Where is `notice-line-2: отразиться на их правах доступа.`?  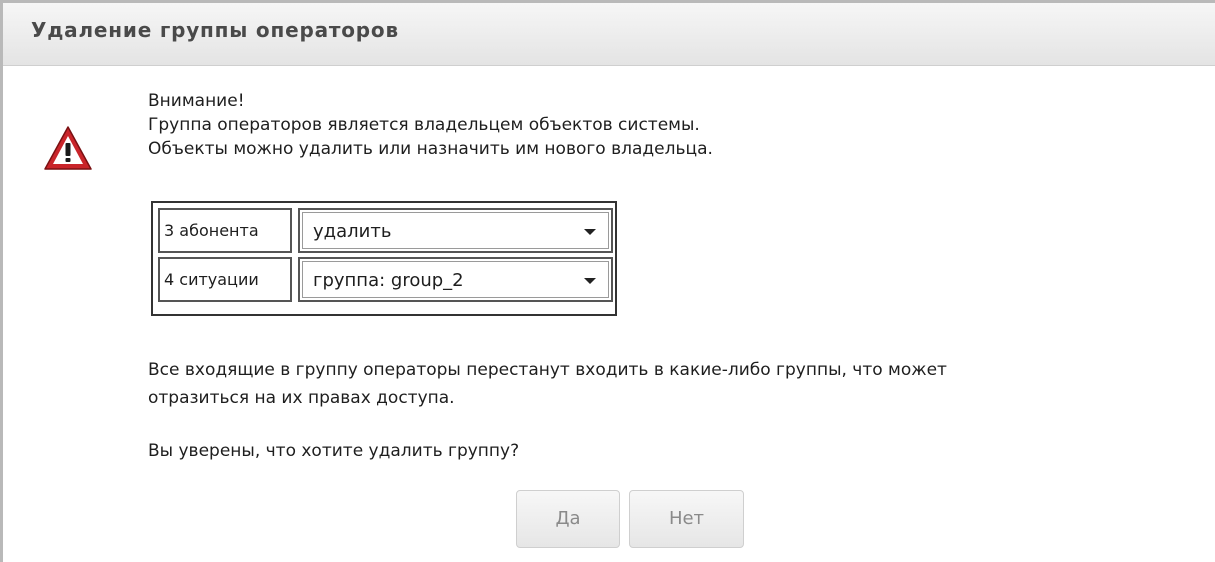
notice-line-2: отразиться на их правах доступа. is located at coordinates (301, 398).